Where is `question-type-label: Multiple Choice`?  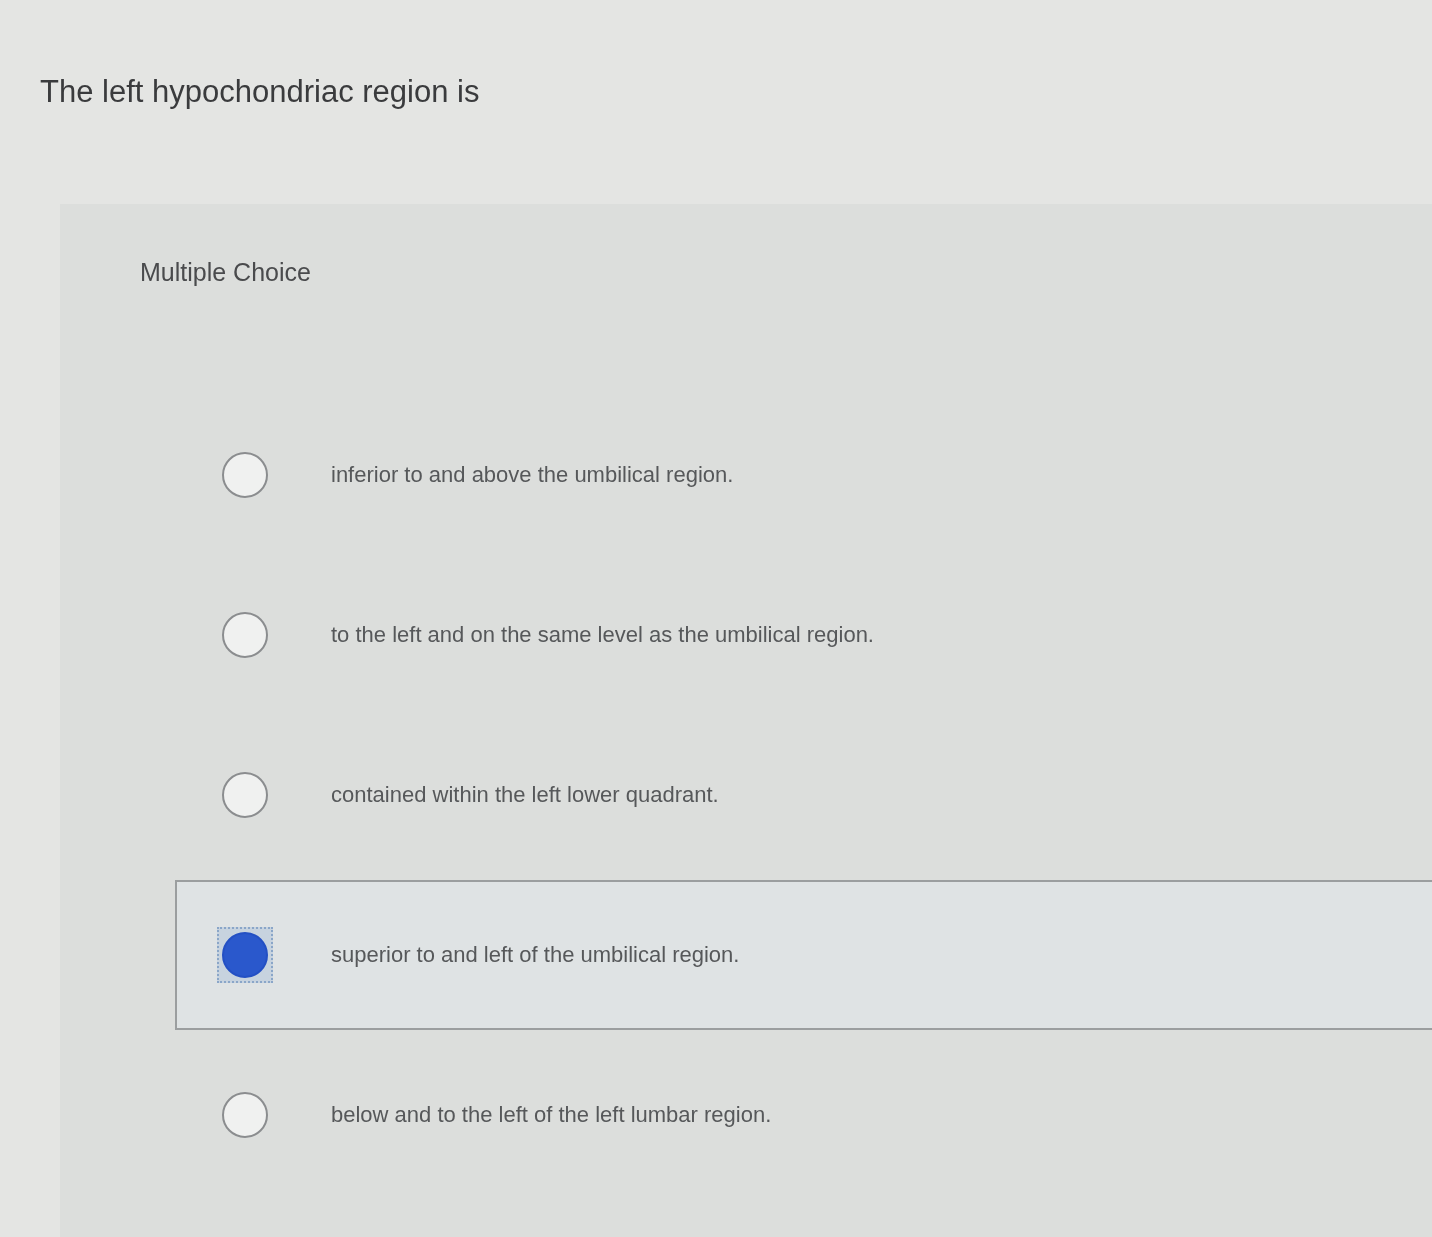 question-type-label: Multiple Choice is located at coordinates (225, 272).